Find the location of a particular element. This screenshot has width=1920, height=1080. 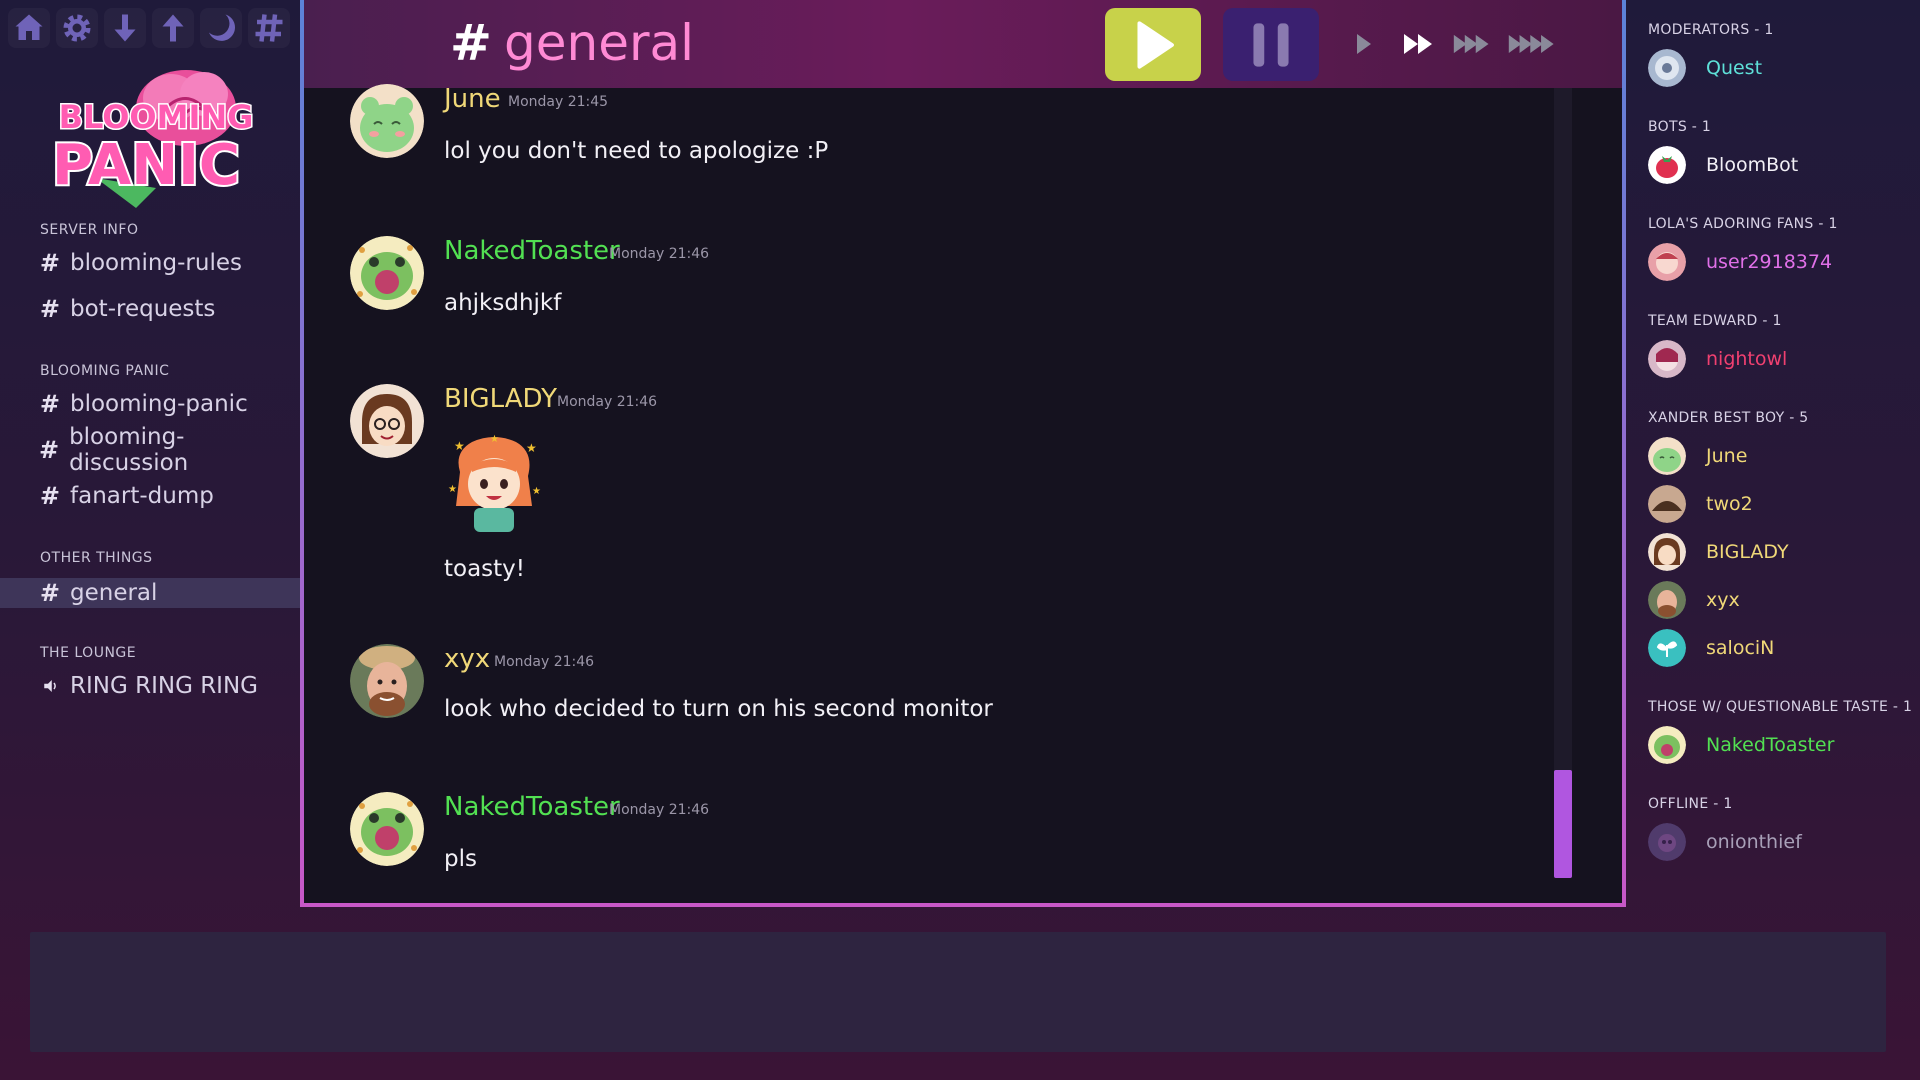

play-icon is located at coordinates (1155, 44).